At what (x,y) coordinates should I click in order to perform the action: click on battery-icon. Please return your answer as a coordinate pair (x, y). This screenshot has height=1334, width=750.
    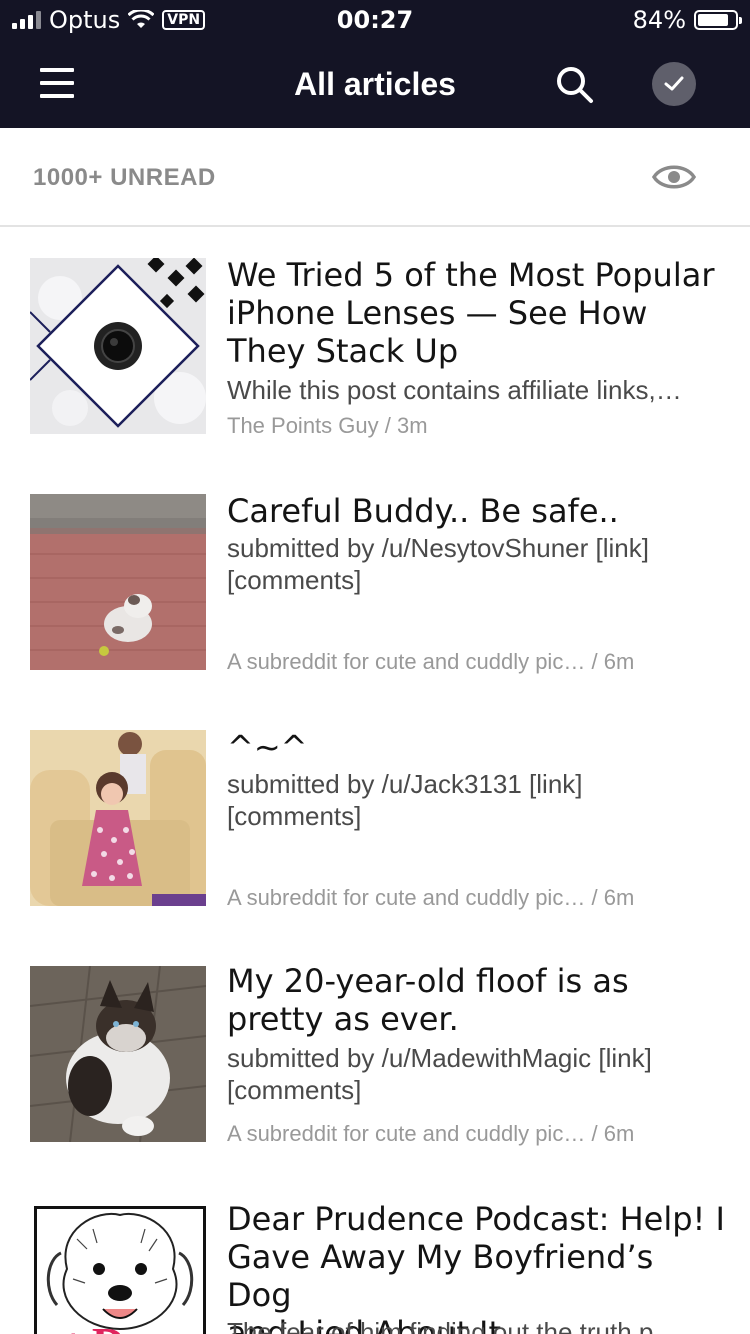
    Looking at the image, I should click on (718, 20).